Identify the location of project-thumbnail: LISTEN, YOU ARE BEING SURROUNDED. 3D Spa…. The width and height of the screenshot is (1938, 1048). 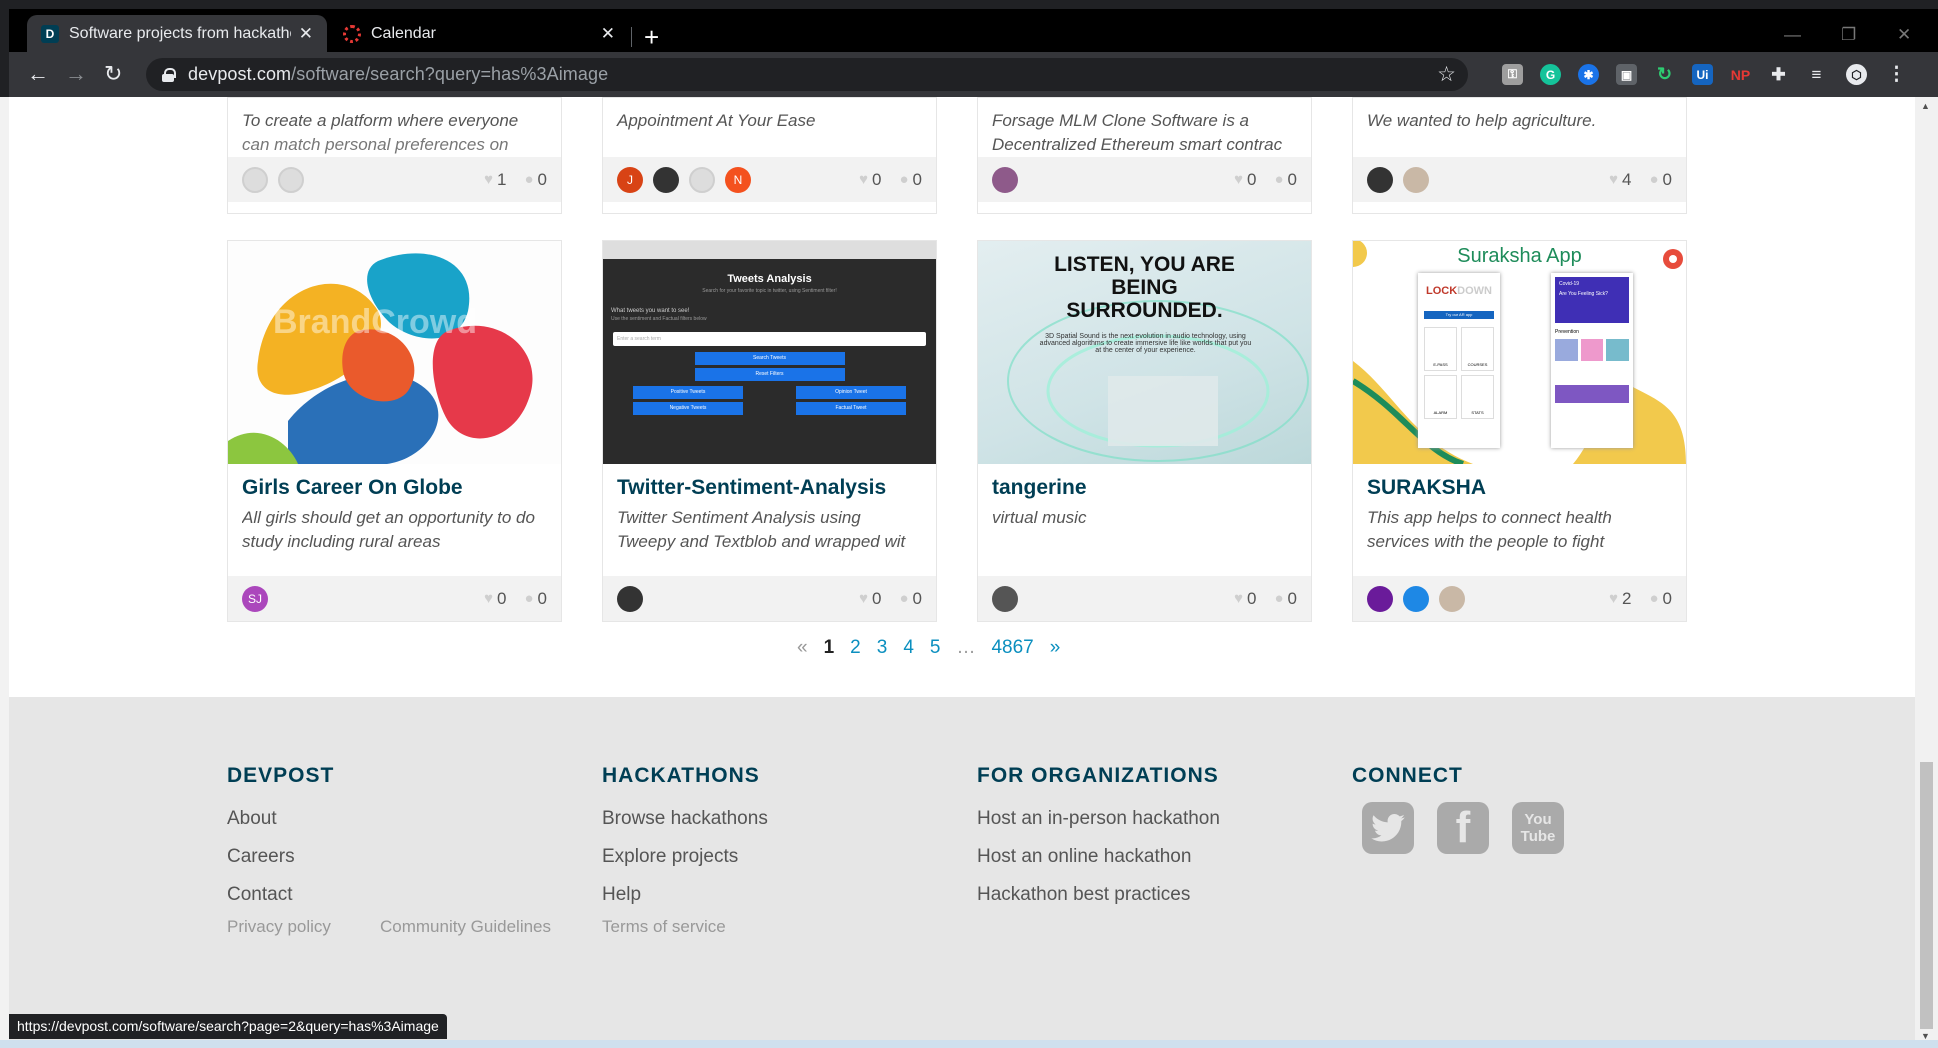
(1144, 352).